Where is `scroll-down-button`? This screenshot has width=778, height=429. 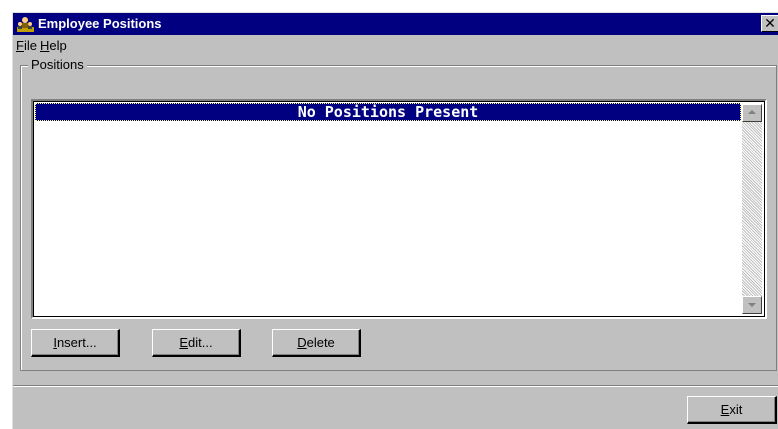 scroll-down-button is located at coordinates (752, 305).